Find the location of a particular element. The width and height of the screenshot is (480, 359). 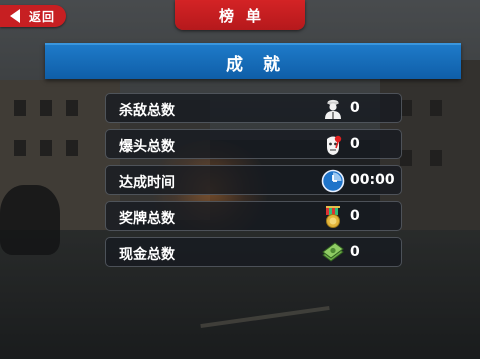

soldier-icon is located at coordinates (333, 109).